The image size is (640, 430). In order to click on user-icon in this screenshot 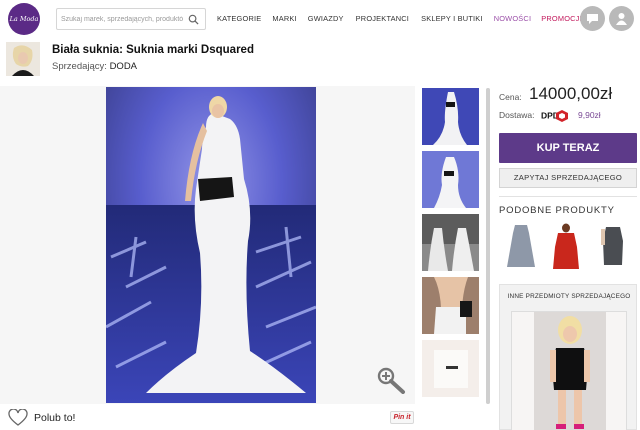, I will do `click(621, 19)`.